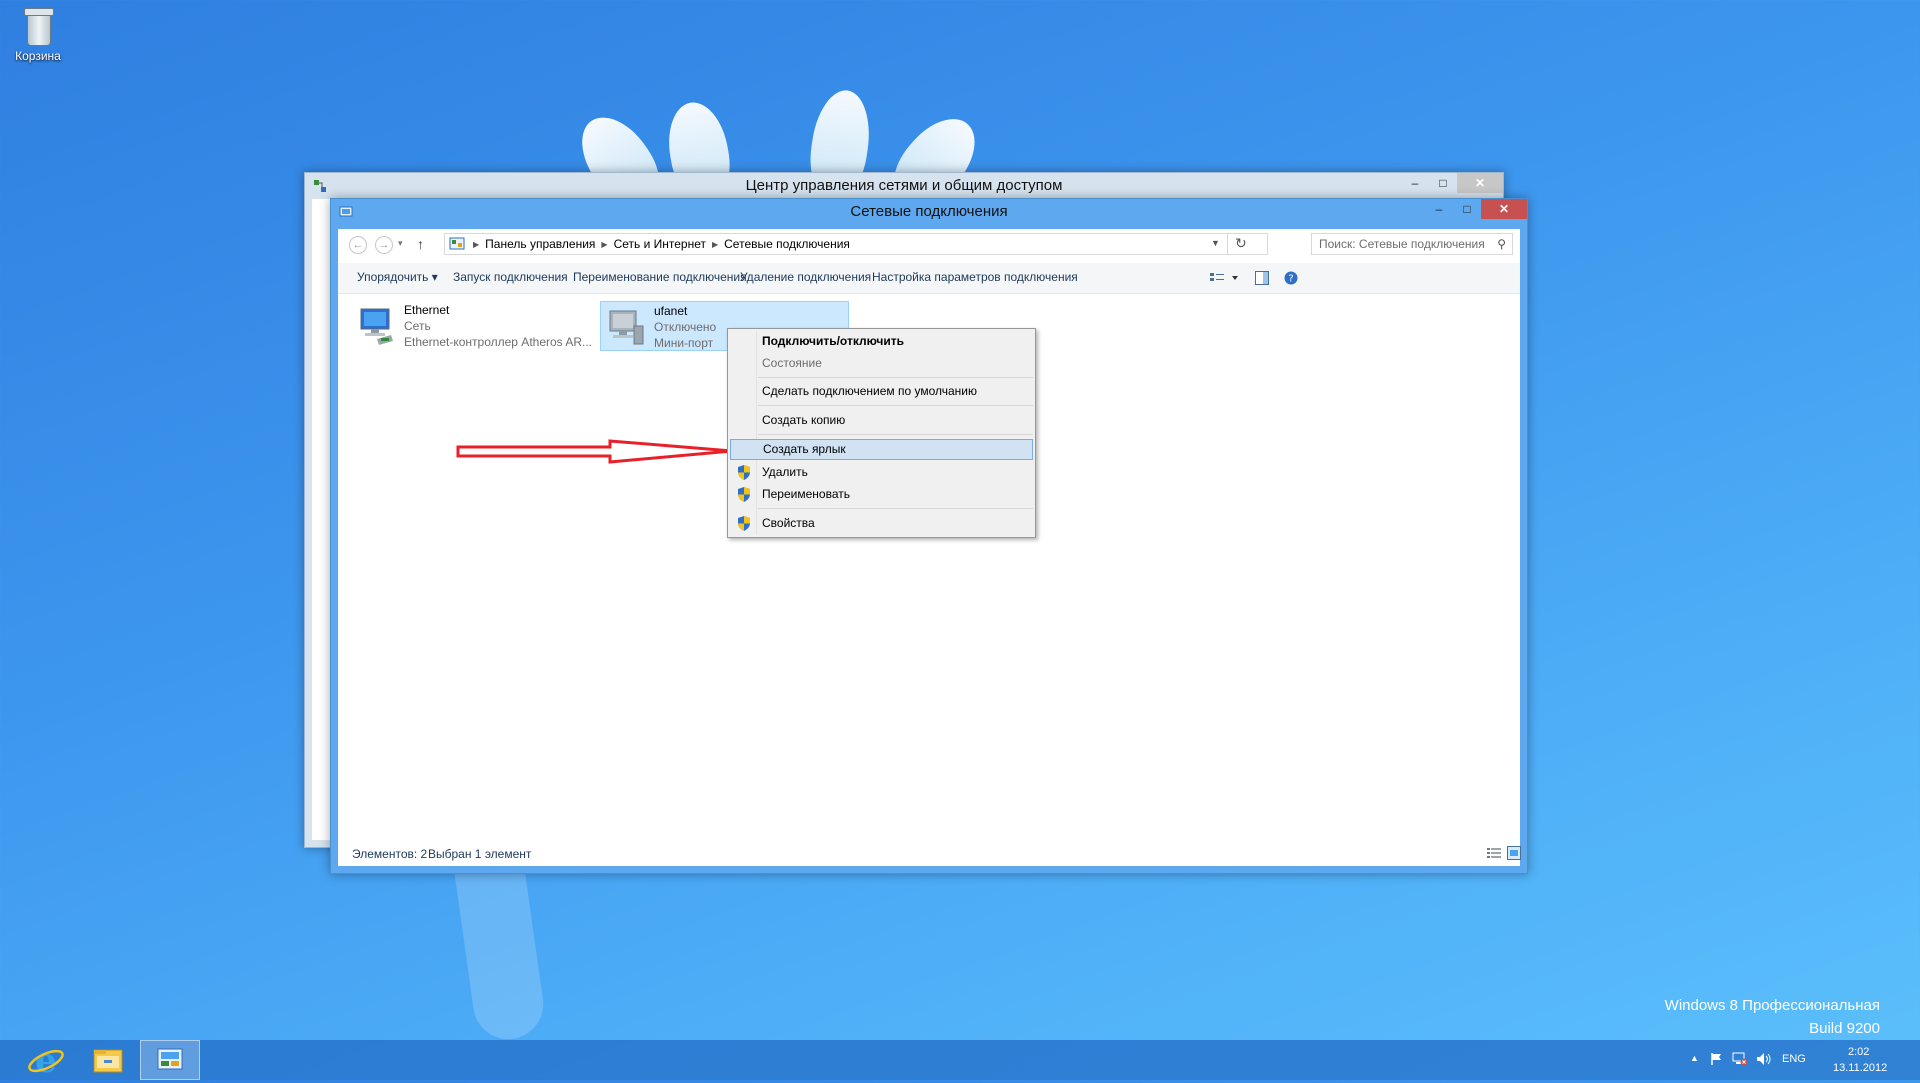 This screenshot has height=1083, width=1920. I want to click on organize-button: Упорядочить ▾, so click(397, 277).